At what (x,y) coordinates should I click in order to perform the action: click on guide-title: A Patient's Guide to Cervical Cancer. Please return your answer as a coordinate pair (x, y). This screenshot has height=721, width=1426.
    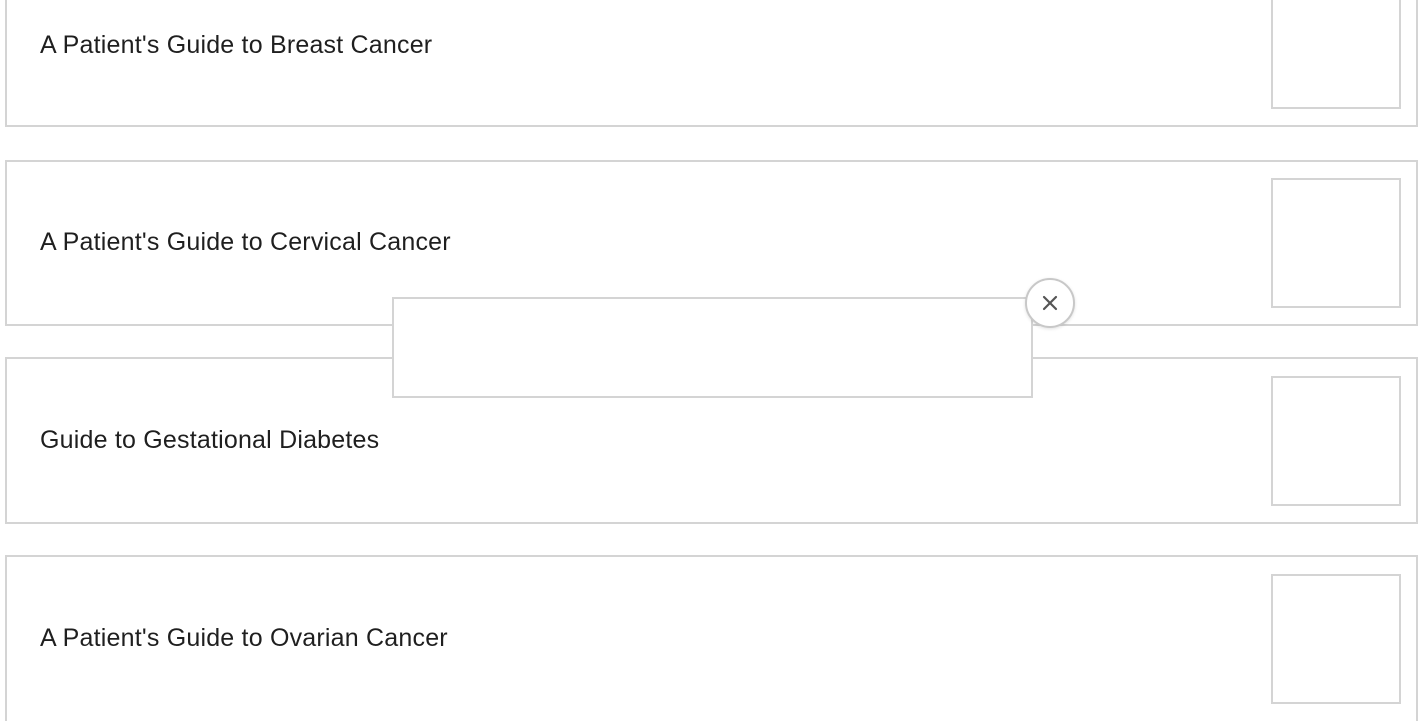
    Looking at the image, I should click on (245, 242).